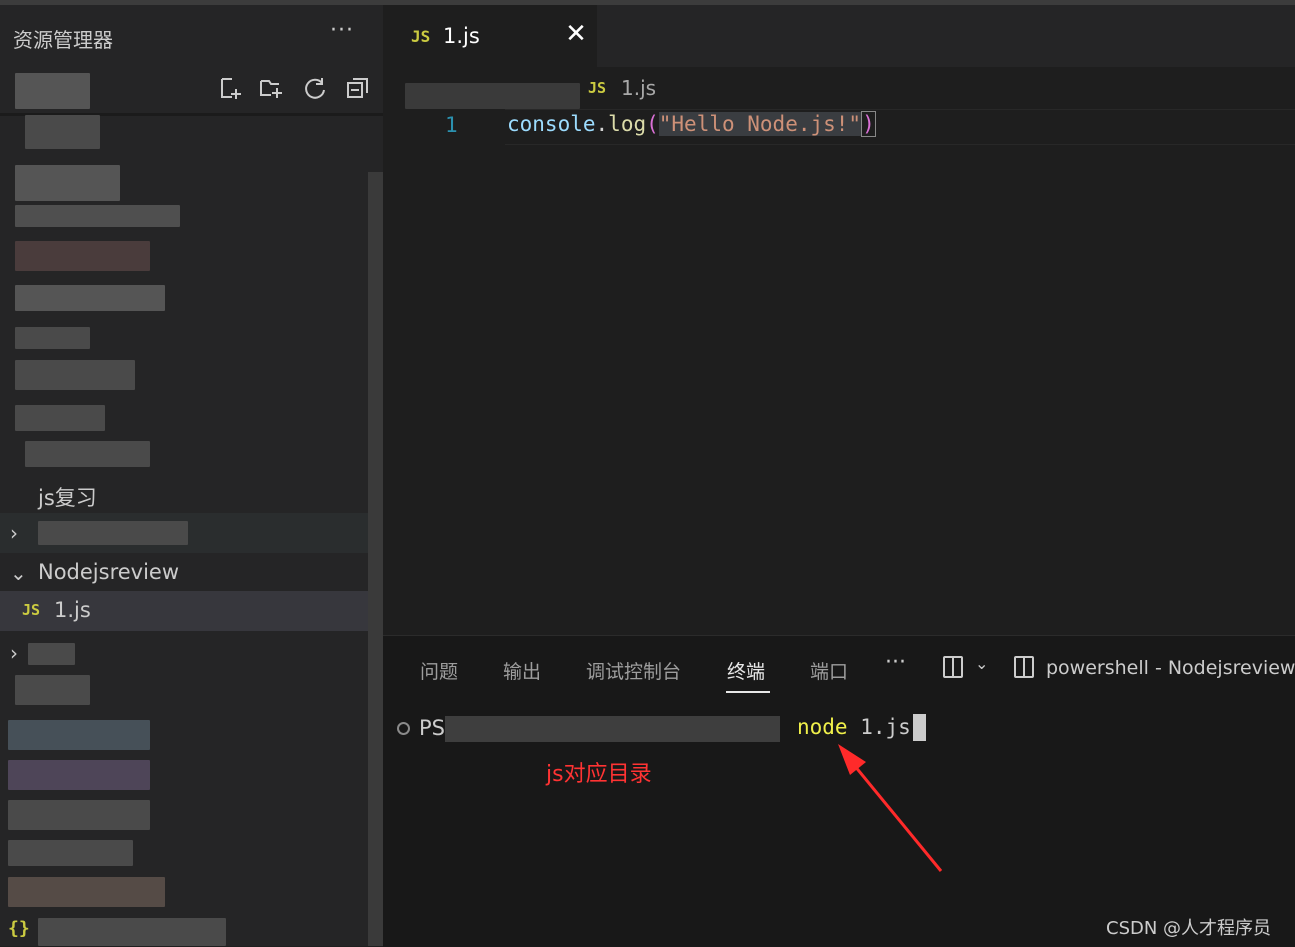  What do you see at coordinates (315, 88) in the screenshot?
I see `refresh-icon` at bounding box center [315, 88].